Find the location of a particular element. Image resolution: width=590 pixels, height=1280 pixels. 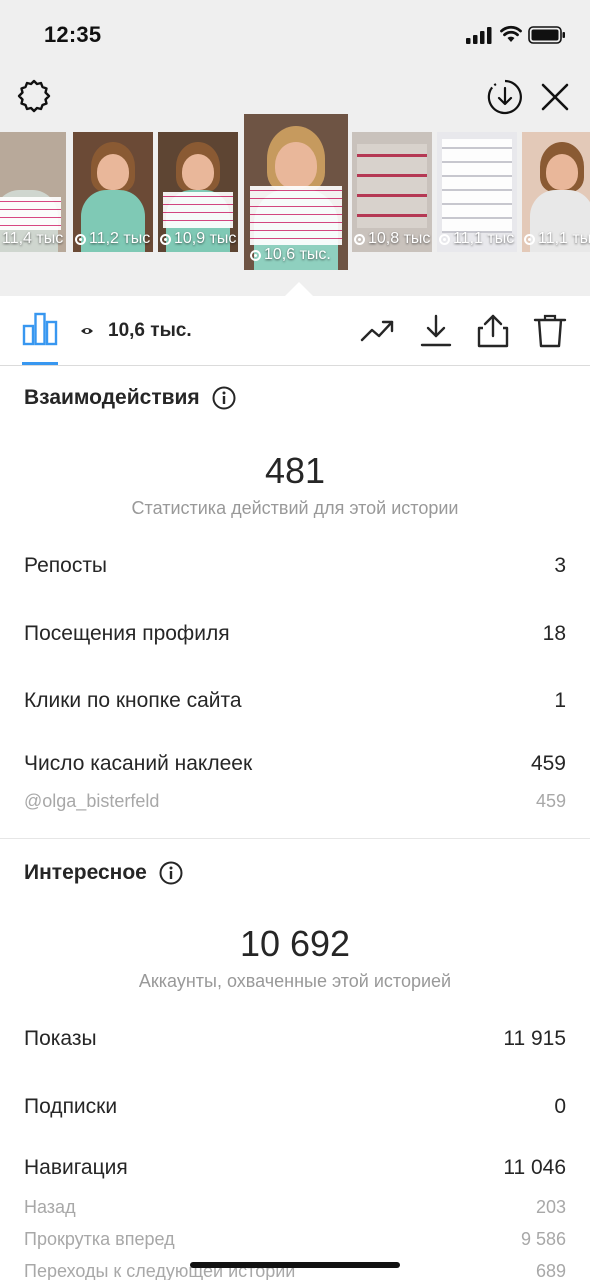

stat-row: Клики по кнопке сайта 1 is located at coordinates (295, 700).